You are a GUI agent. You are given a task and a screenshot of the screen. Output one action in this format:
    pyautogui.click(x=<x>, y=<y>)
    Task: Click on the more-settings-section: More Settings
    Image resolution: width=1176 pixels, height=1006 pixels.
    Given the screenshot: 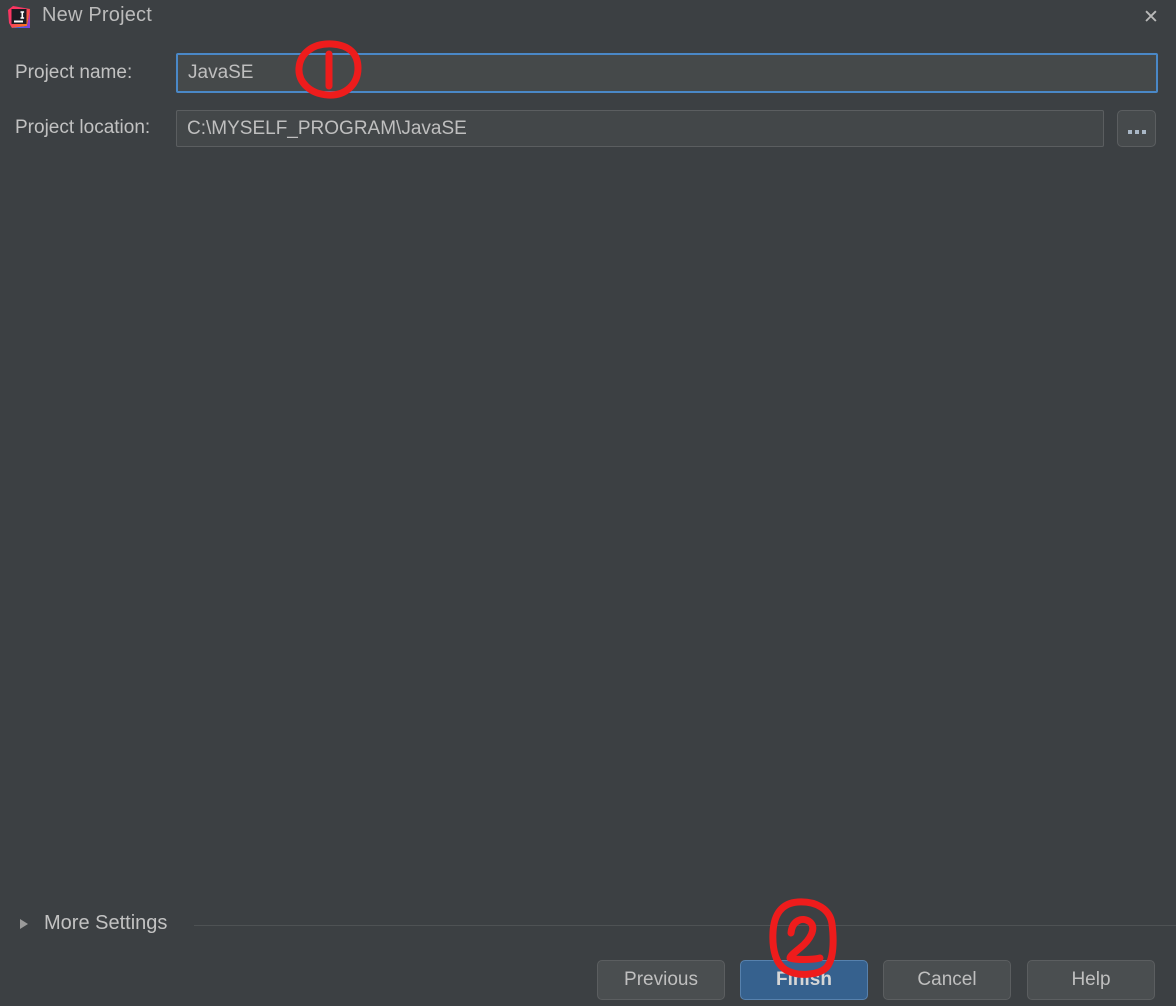 What is the action you would take?
    pyautogui.click(x=588, y=926)
    